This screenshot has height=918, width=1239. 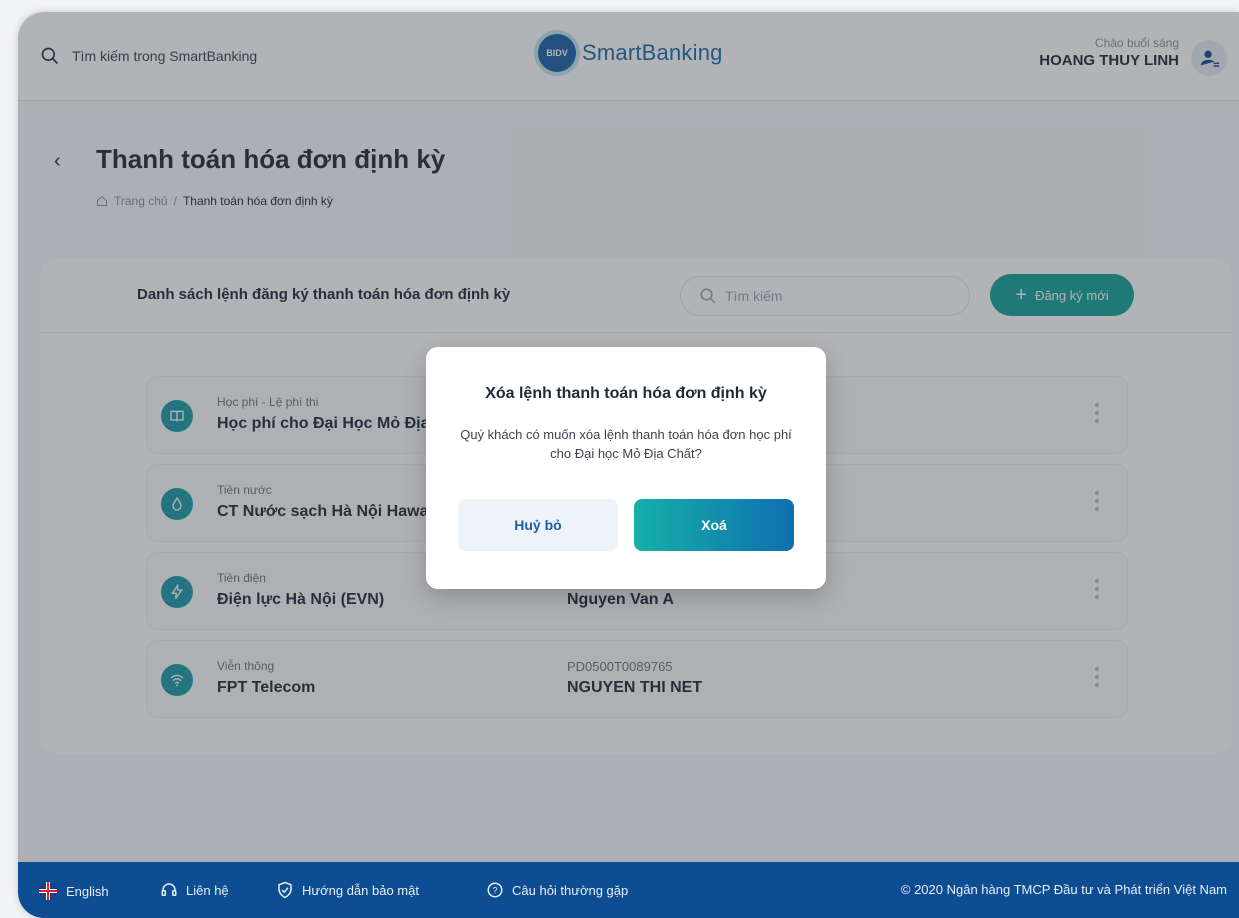 What do you see at coordinates (714, 525) in the screenshot?
I see `delete-button: Xoá` at bounding box center [714, 525].